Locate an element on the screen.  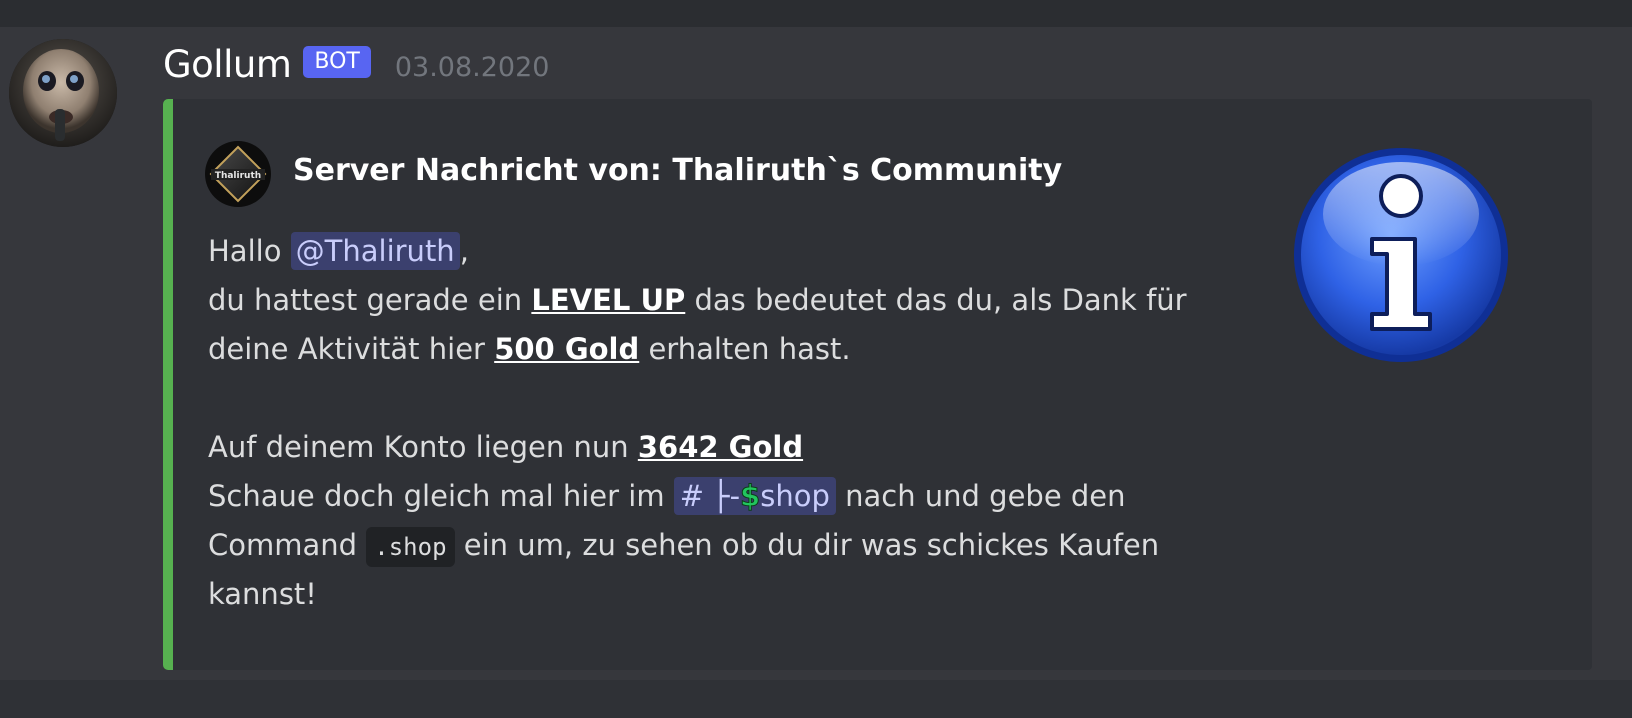
text: das bedeutet das du, als Dank für is located at coordinates (936, 300).